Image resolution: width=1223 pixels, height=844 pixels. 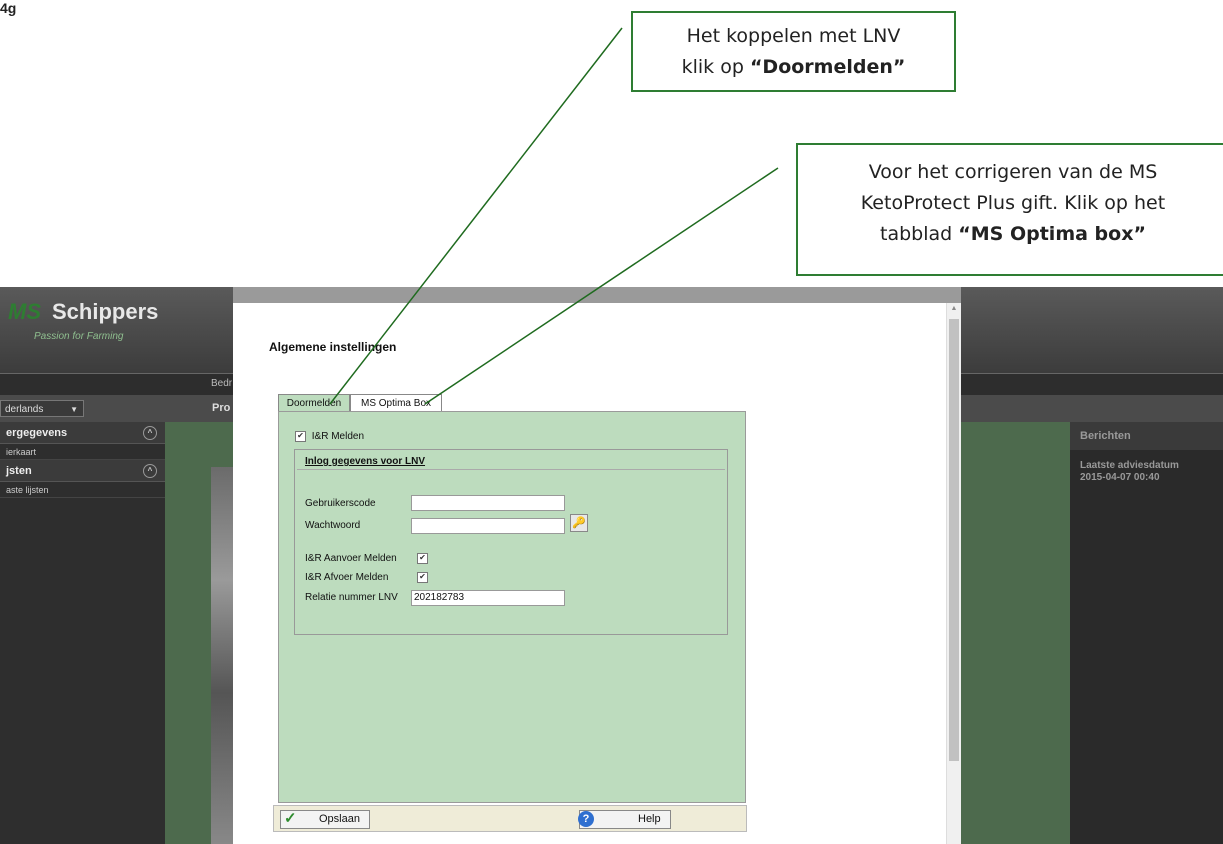 I want to click on logo-name: Schippers, so click(x=105, y=311).